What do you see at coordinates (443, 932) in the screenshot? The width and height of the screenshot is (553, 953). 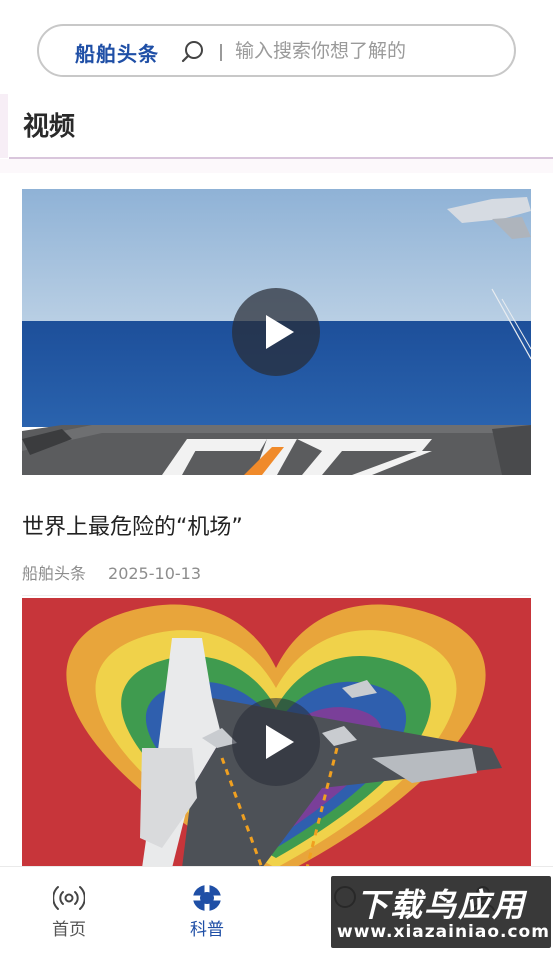 I see `watermark-url: www.xiazainiao.com` at bounding box center [443, 932].